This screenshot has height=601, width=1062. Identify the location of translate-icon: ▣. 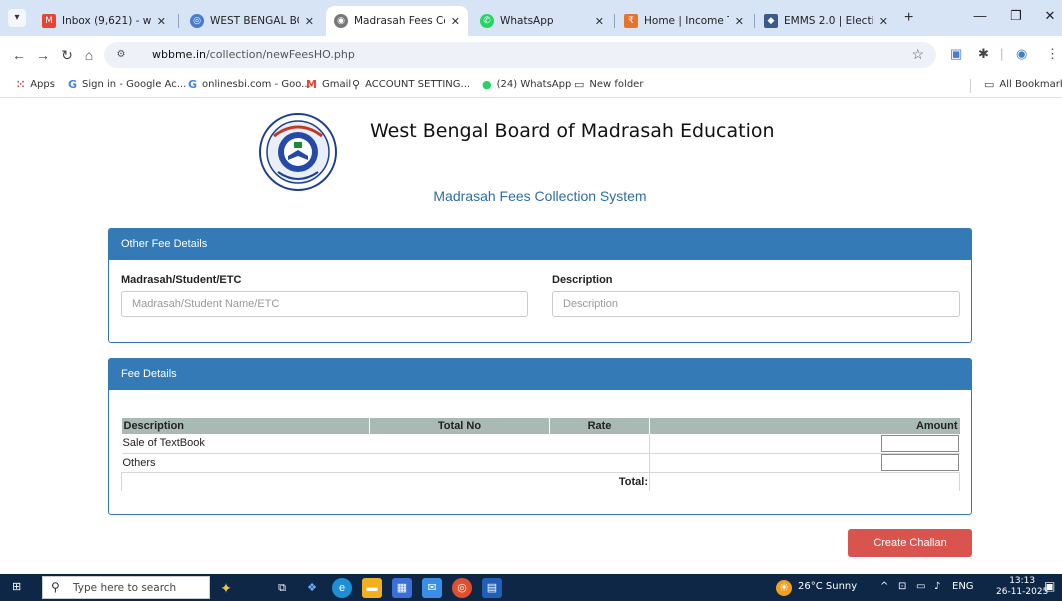
(956, 54).